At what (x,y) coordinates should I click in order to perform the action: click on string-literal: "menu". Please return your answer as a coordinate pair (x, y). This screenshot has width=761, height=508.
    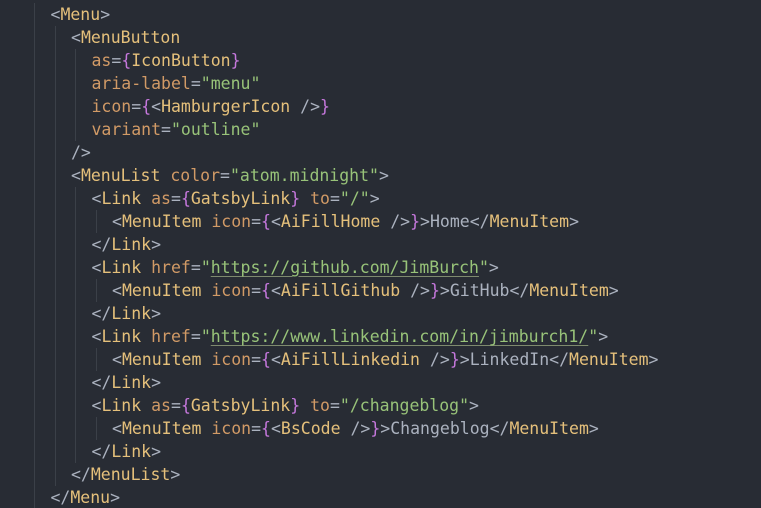
    Looking at the image, I should click on (230, 83).